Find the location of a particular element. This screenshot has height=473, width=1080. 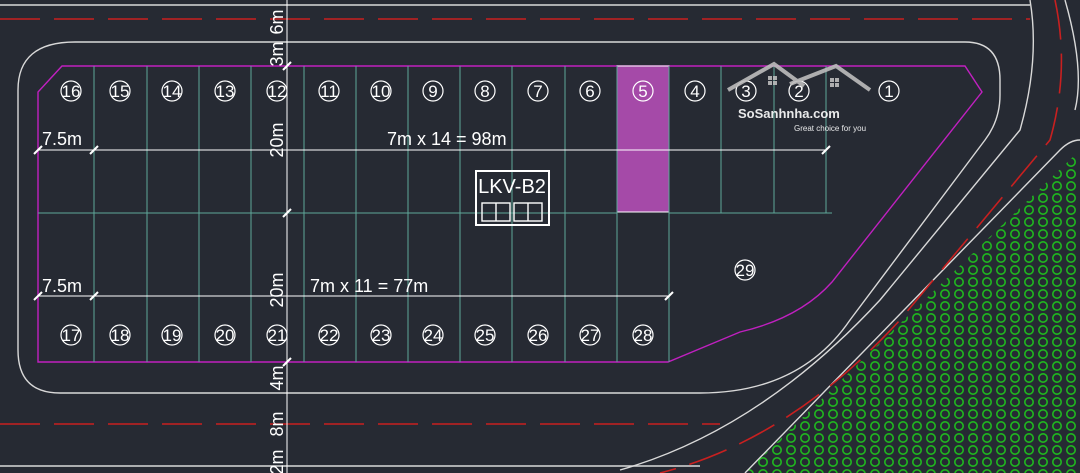

lot-number: 8 is located at coordinates (484, 91).